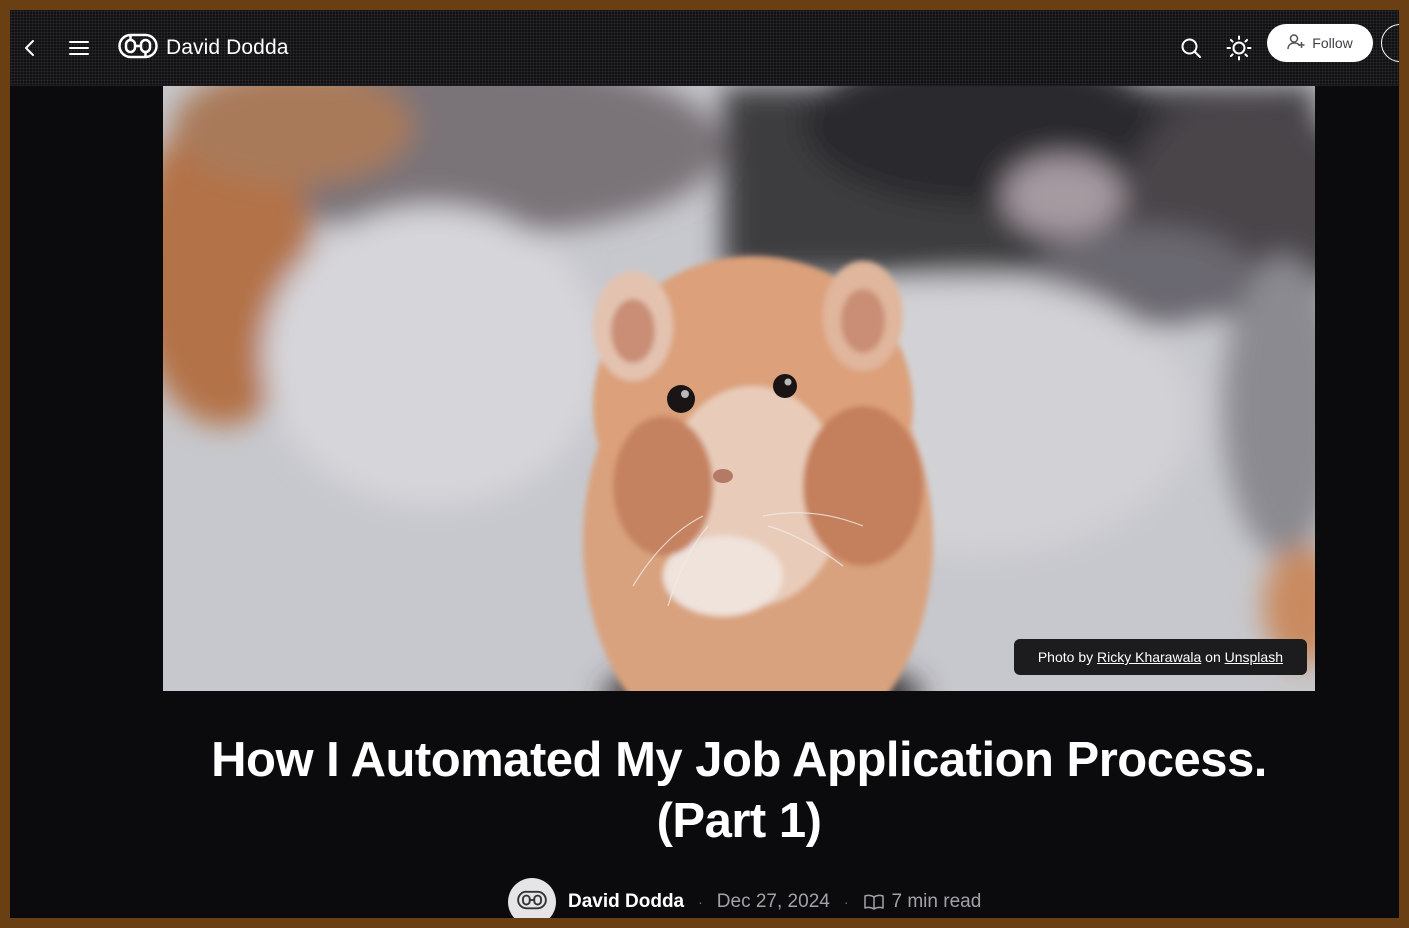 This screenshot has width=1409, height=928. I want to click on blog-header: David Dodda Follow, so click(704, 48).